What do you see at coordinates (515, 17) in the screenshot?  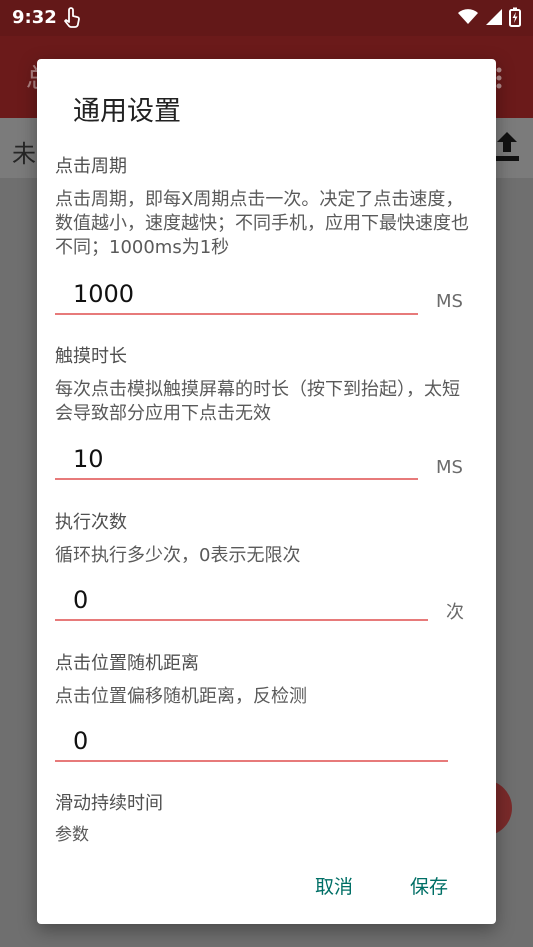 I see `battery-icon` at bounding box center [515, 17].